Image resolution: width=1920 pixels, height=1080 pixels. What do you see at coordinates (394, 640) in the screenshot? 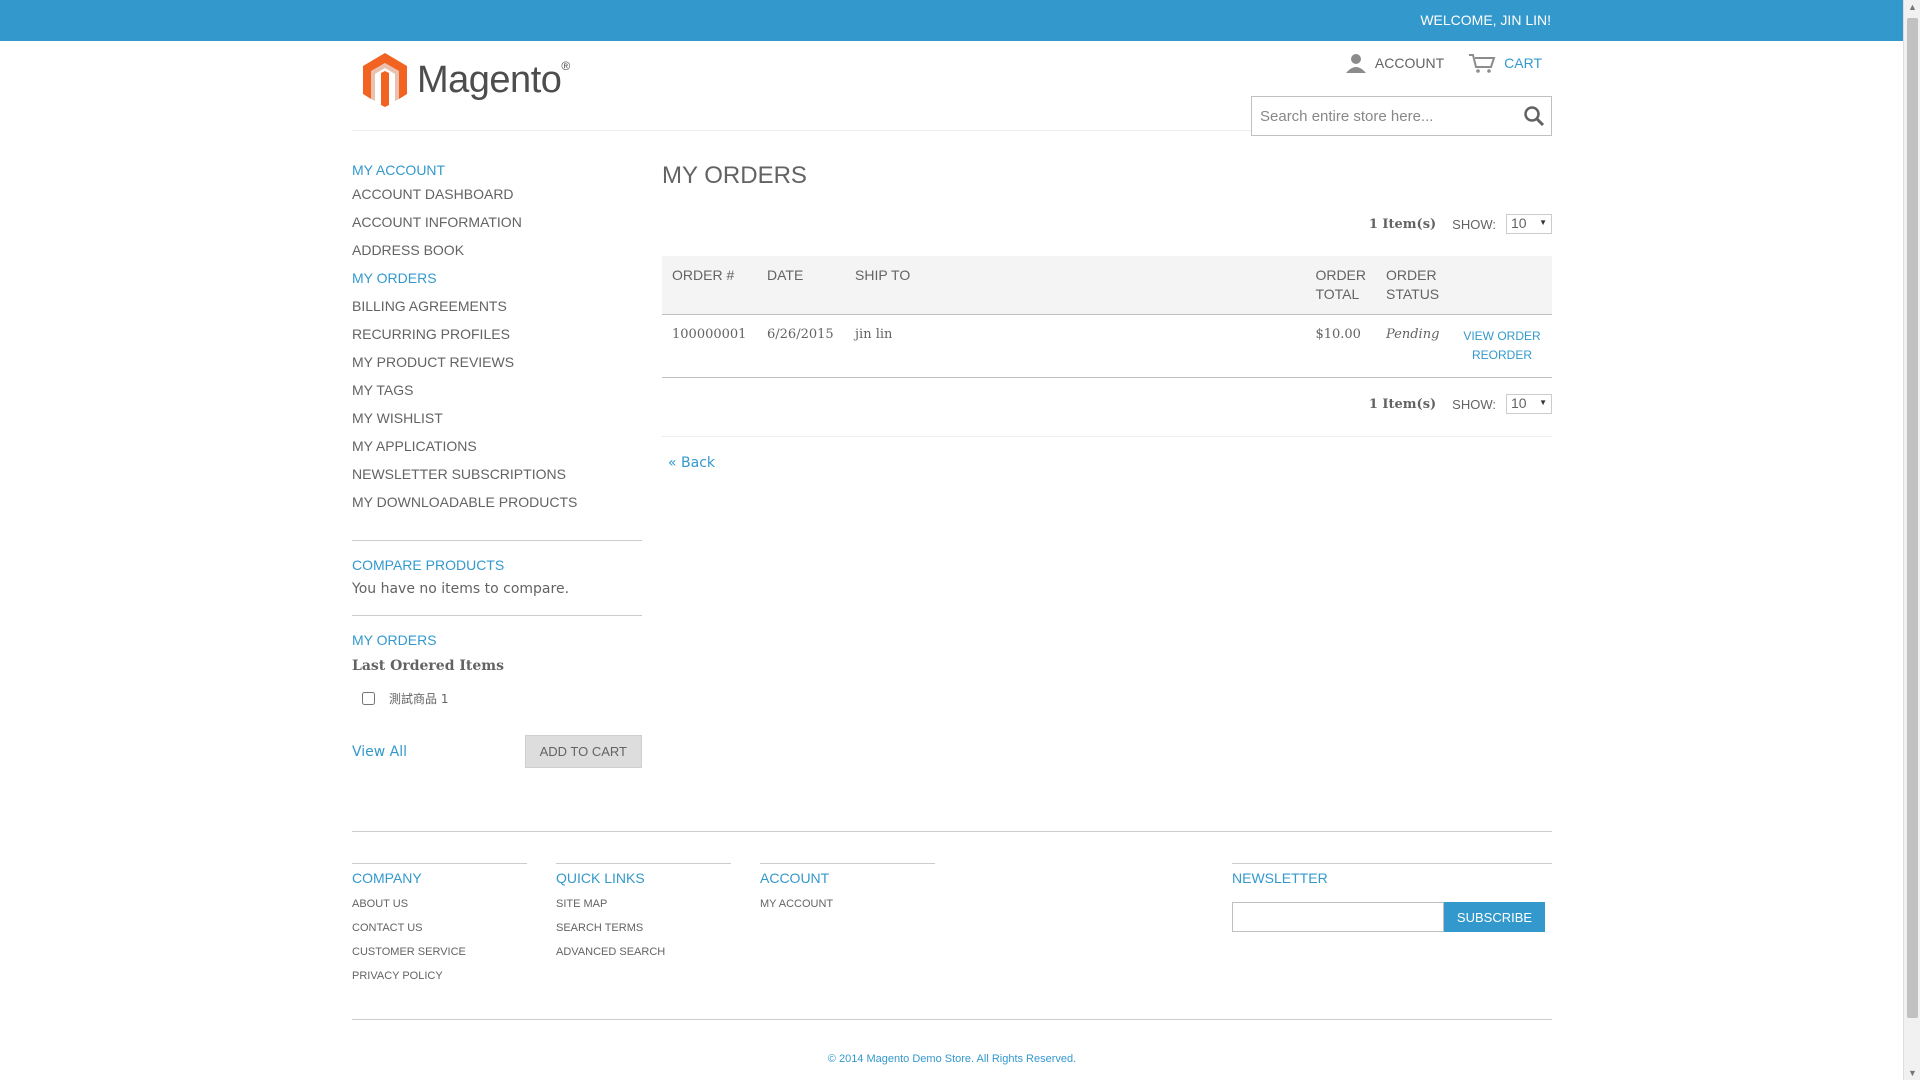
I see `my-orders-block-title: MY ORDERS` at bounding box center [394, 640].